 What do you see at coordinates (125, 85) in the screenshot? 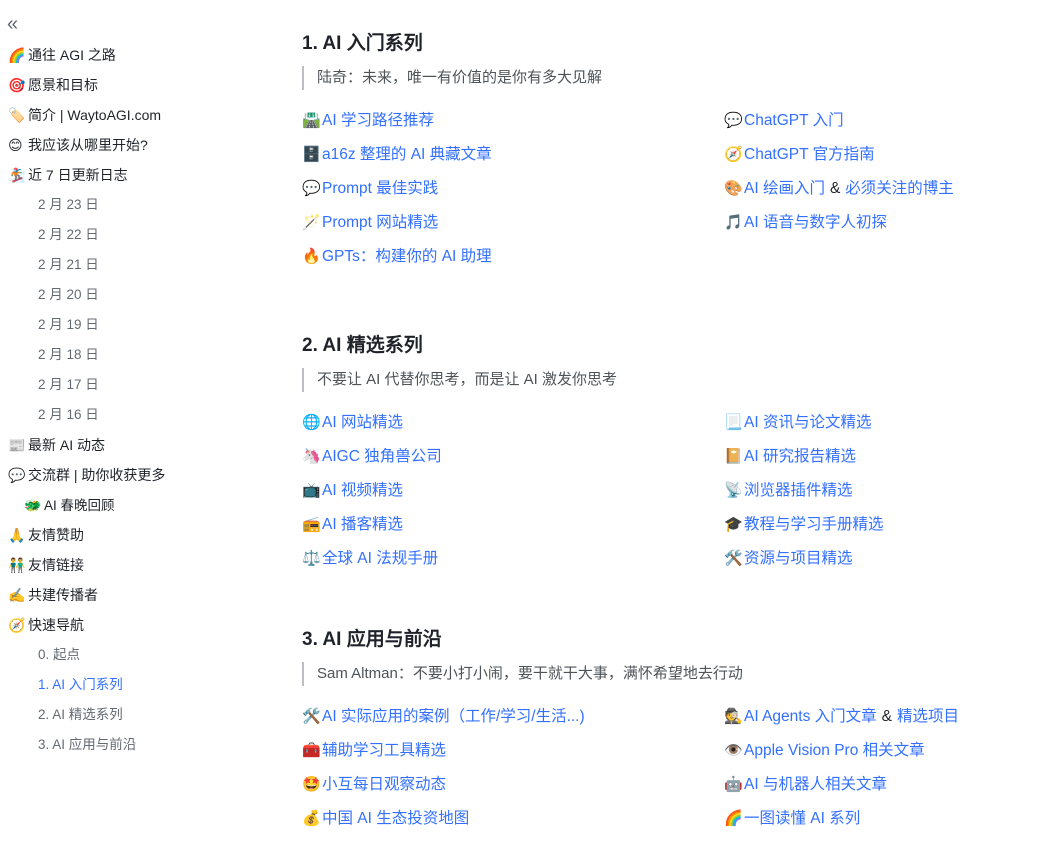
I see `sidebar-item: 🎯 愿景和目标` at bounding box center [125, 85].